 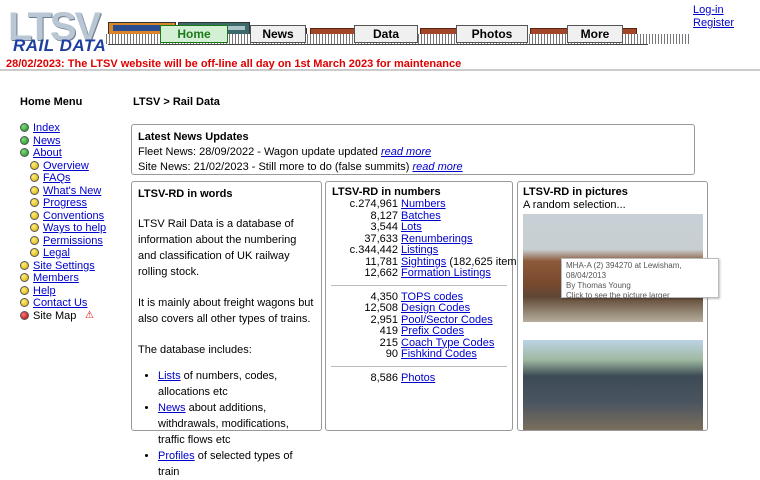 I want to click on stat-link: Numbers, so click(x=423, y=204).